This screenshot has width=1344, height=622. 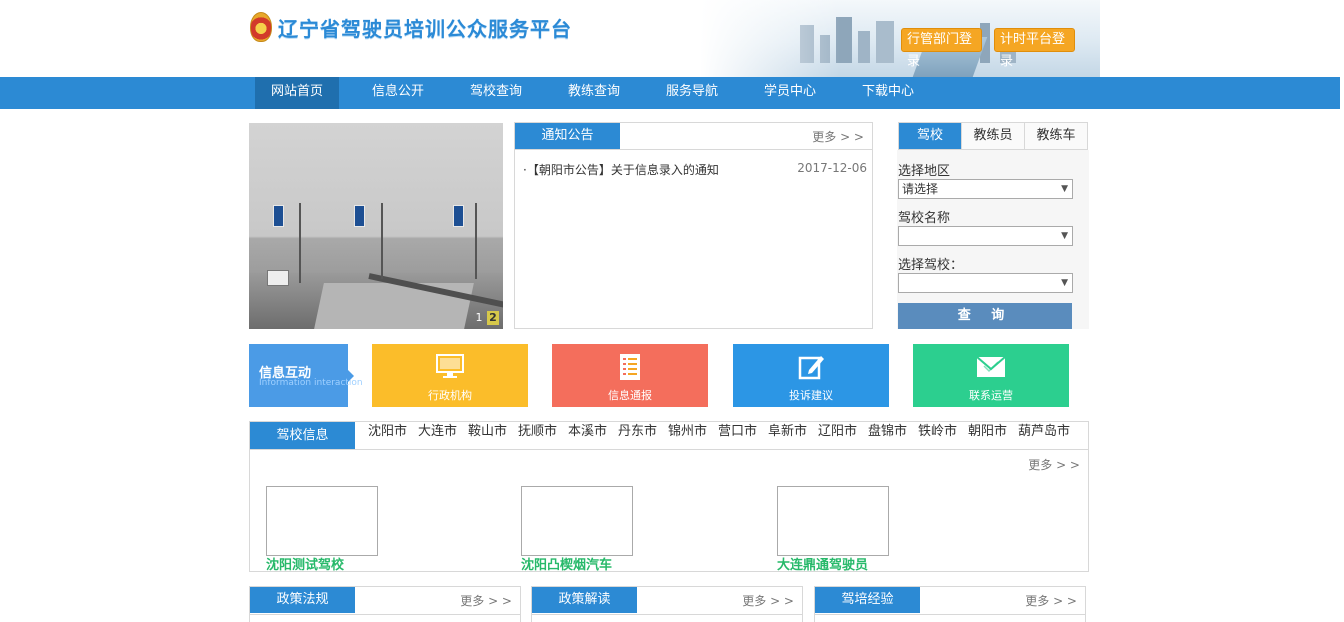 I want to click on monitor-icon, so click(x=450, y=366).